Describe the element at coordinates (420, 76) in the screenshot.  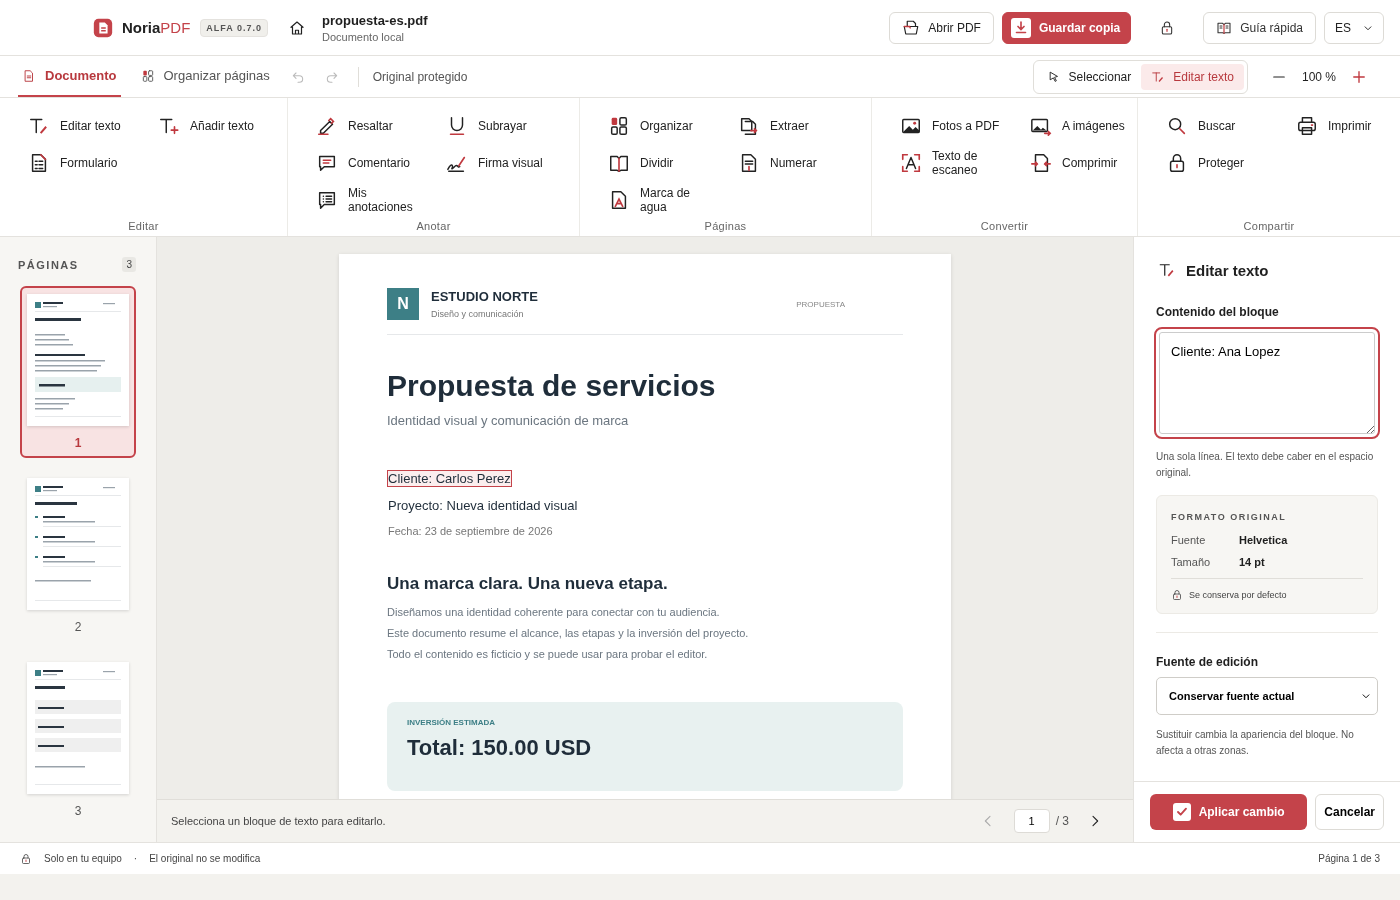
I see `protection-note: Original protegido` at that location.